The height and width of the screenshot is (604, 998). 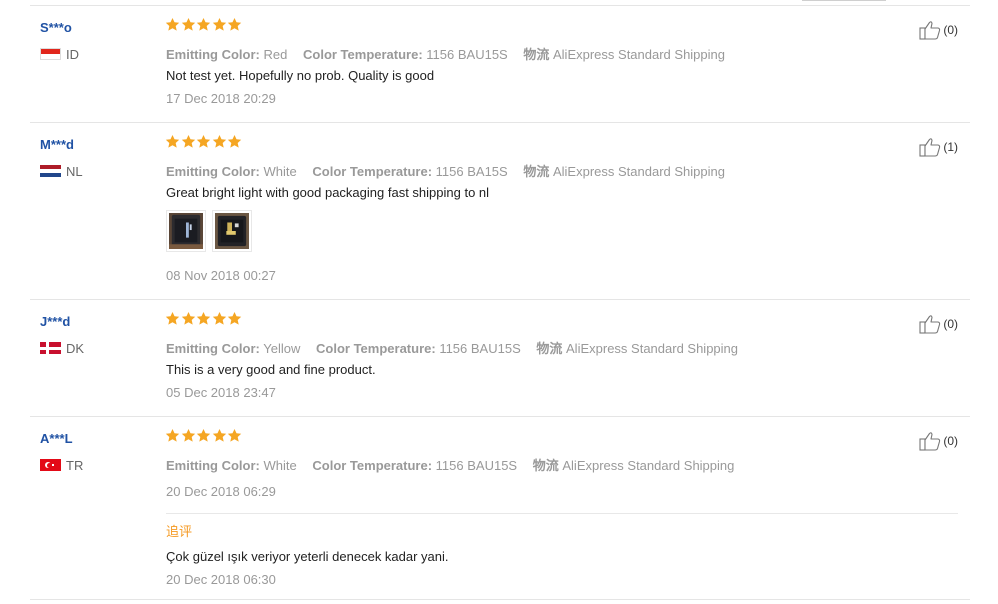 I want to click on netherlands-flag-icon, so click(x=50, y=171).